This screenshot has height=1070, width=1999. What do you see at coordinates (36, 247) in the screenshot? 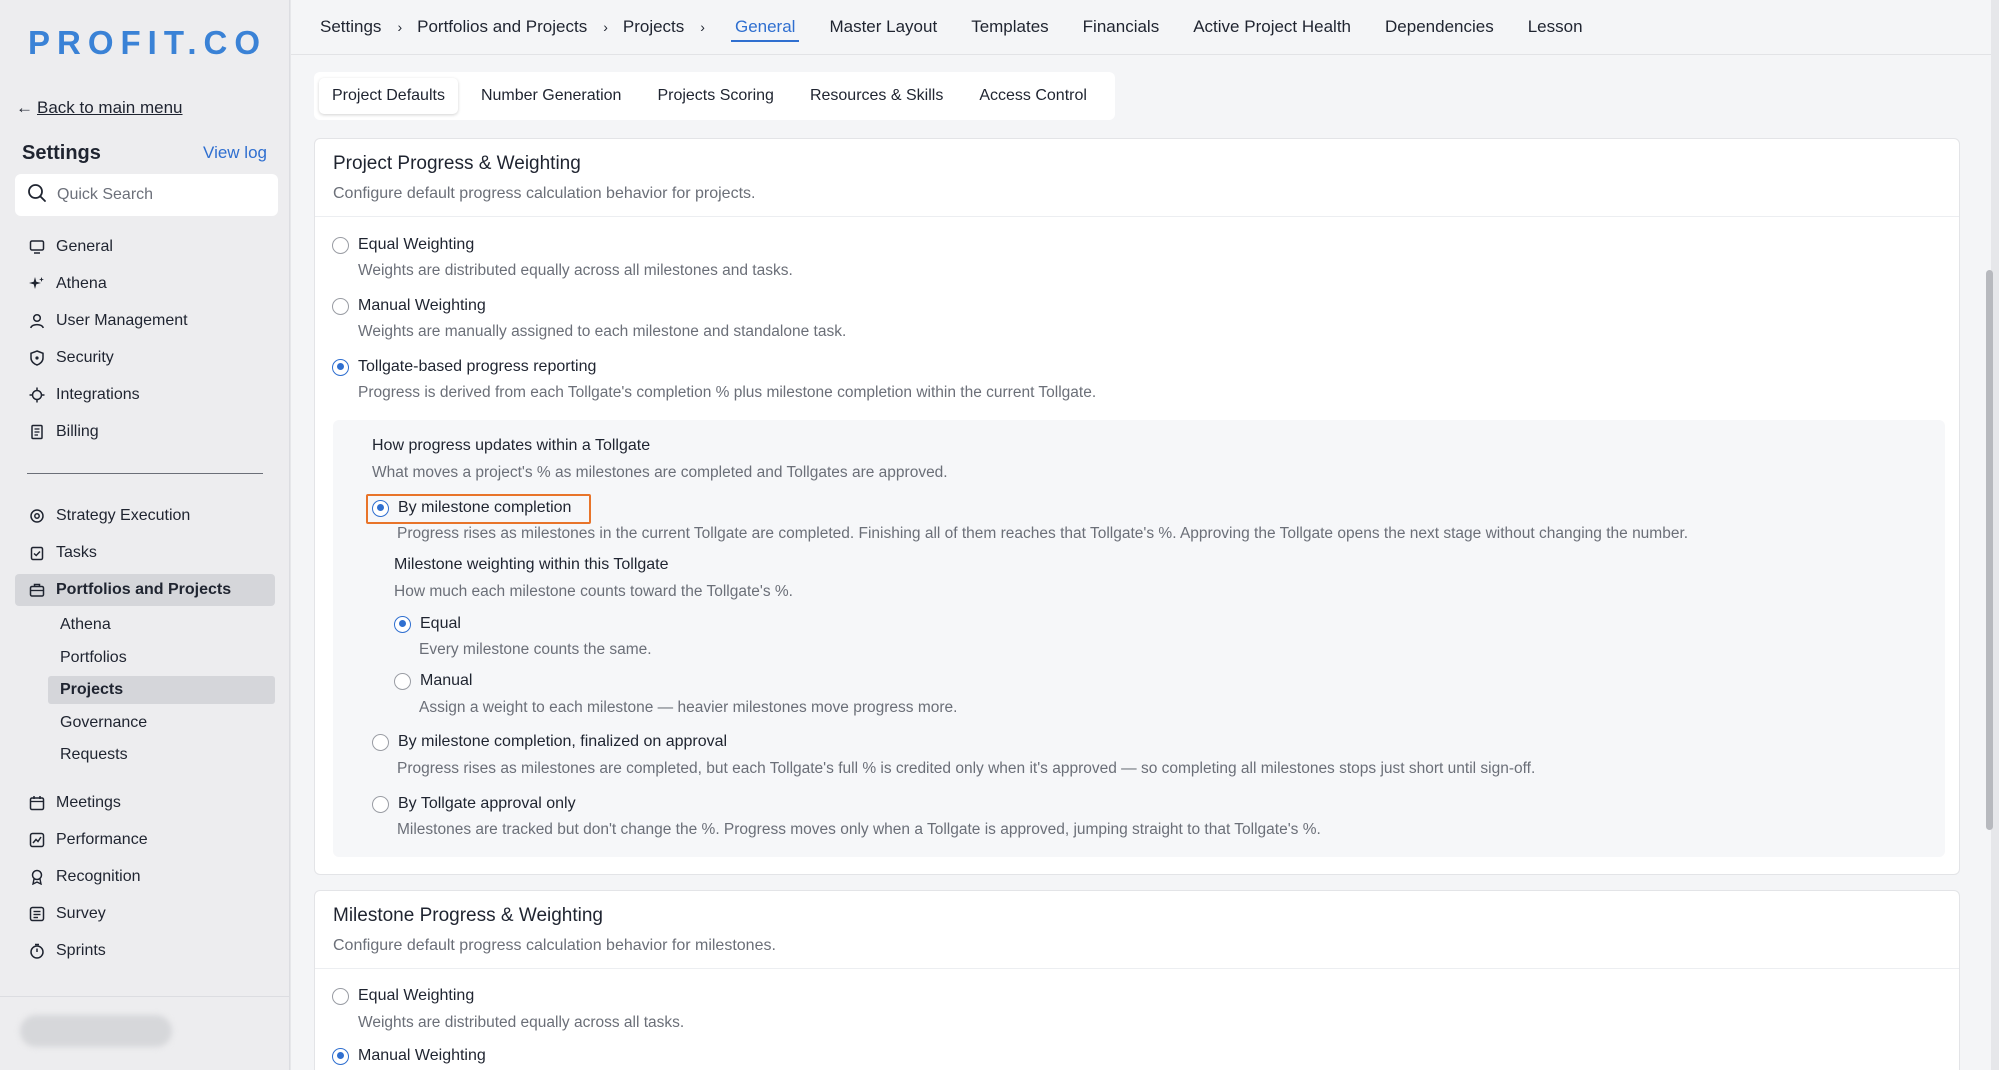
I see `monitor-icon` at bounding box center [36, 247].